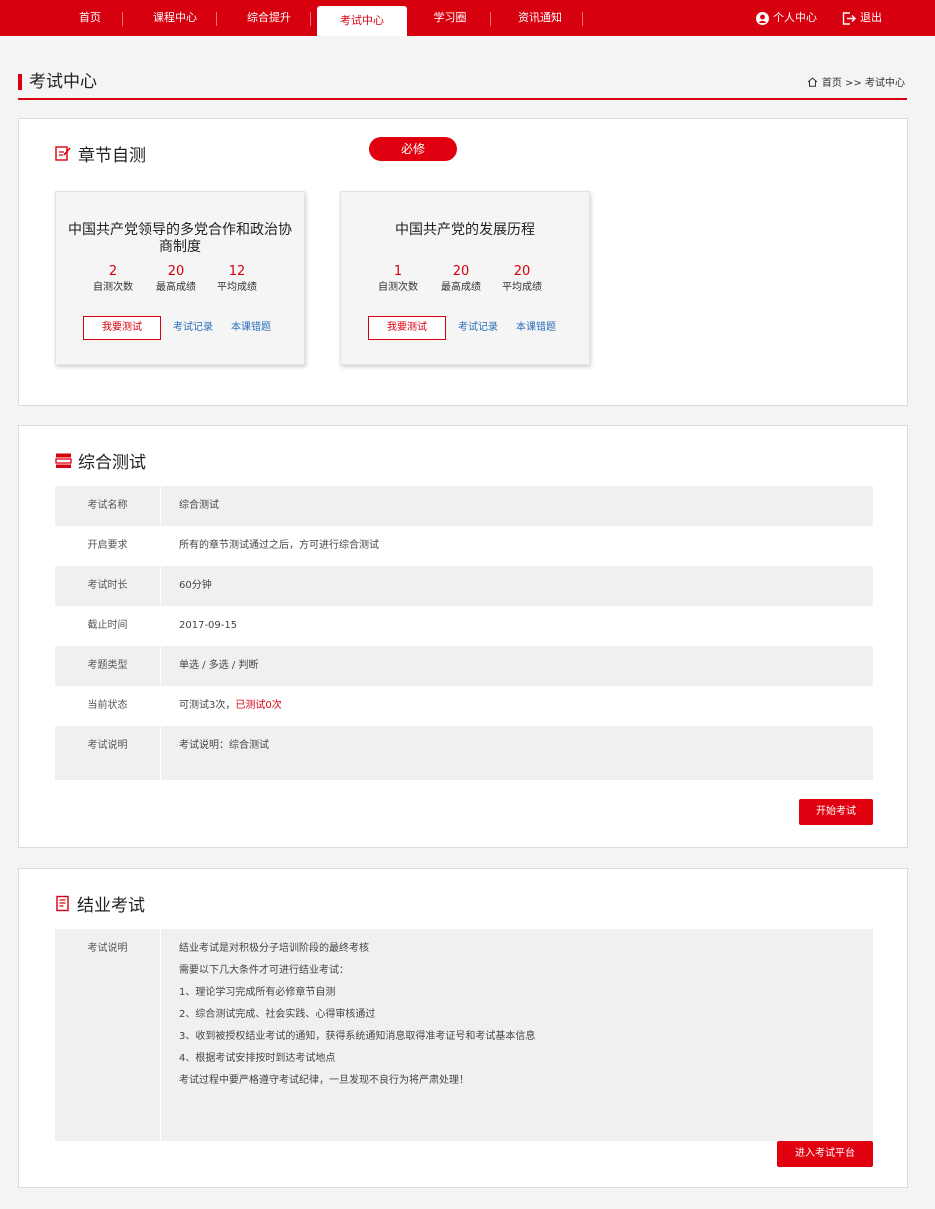 This screenshot has height=1209, width=935. Describe the element at coordinates (219, 665) in the screenshot. I see `info-value: 单选 / 多选 / 判断` at that location.